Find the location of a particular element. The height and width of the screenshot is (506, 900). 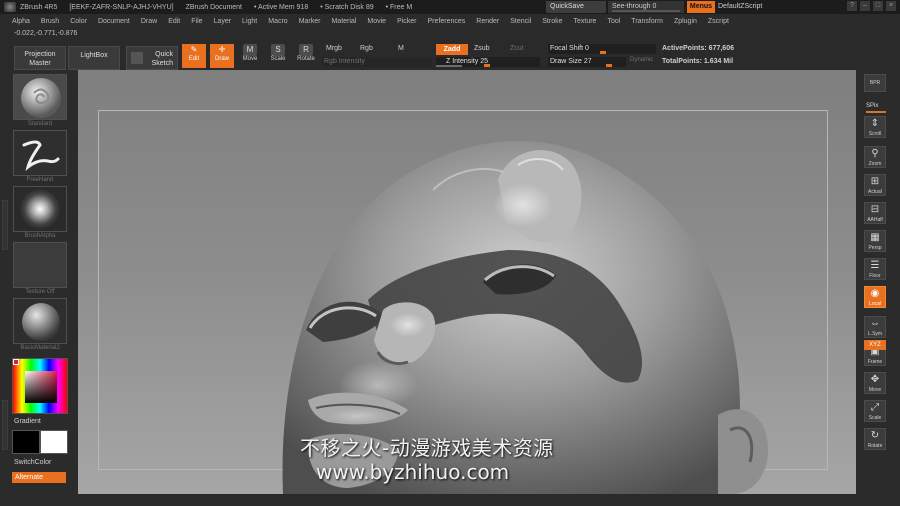

actual-label: Actual is located at coordinates (875, 192).